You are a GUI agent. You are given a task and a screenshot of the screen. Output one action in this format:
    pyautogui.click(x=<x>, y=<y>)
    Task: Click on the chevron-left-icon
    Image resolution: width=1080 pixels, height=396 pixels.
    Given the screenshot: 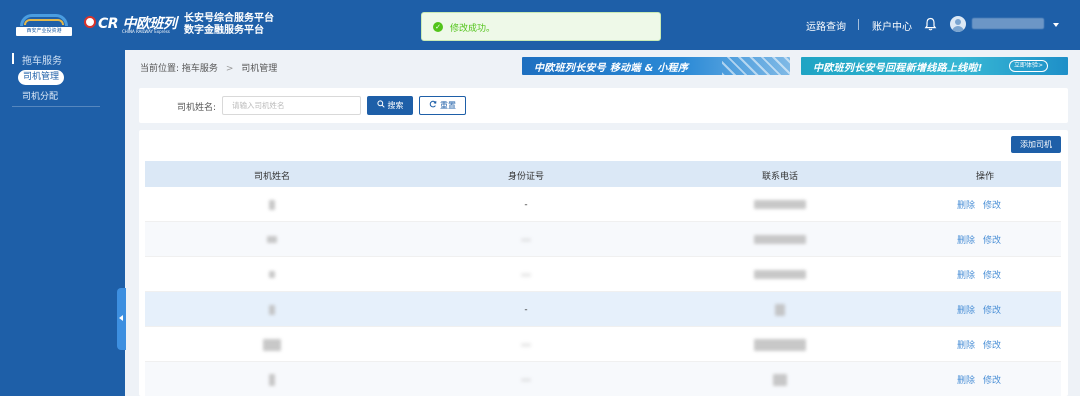 What is the action you would take?
    pyautogui.click(x=121, y=318)
    